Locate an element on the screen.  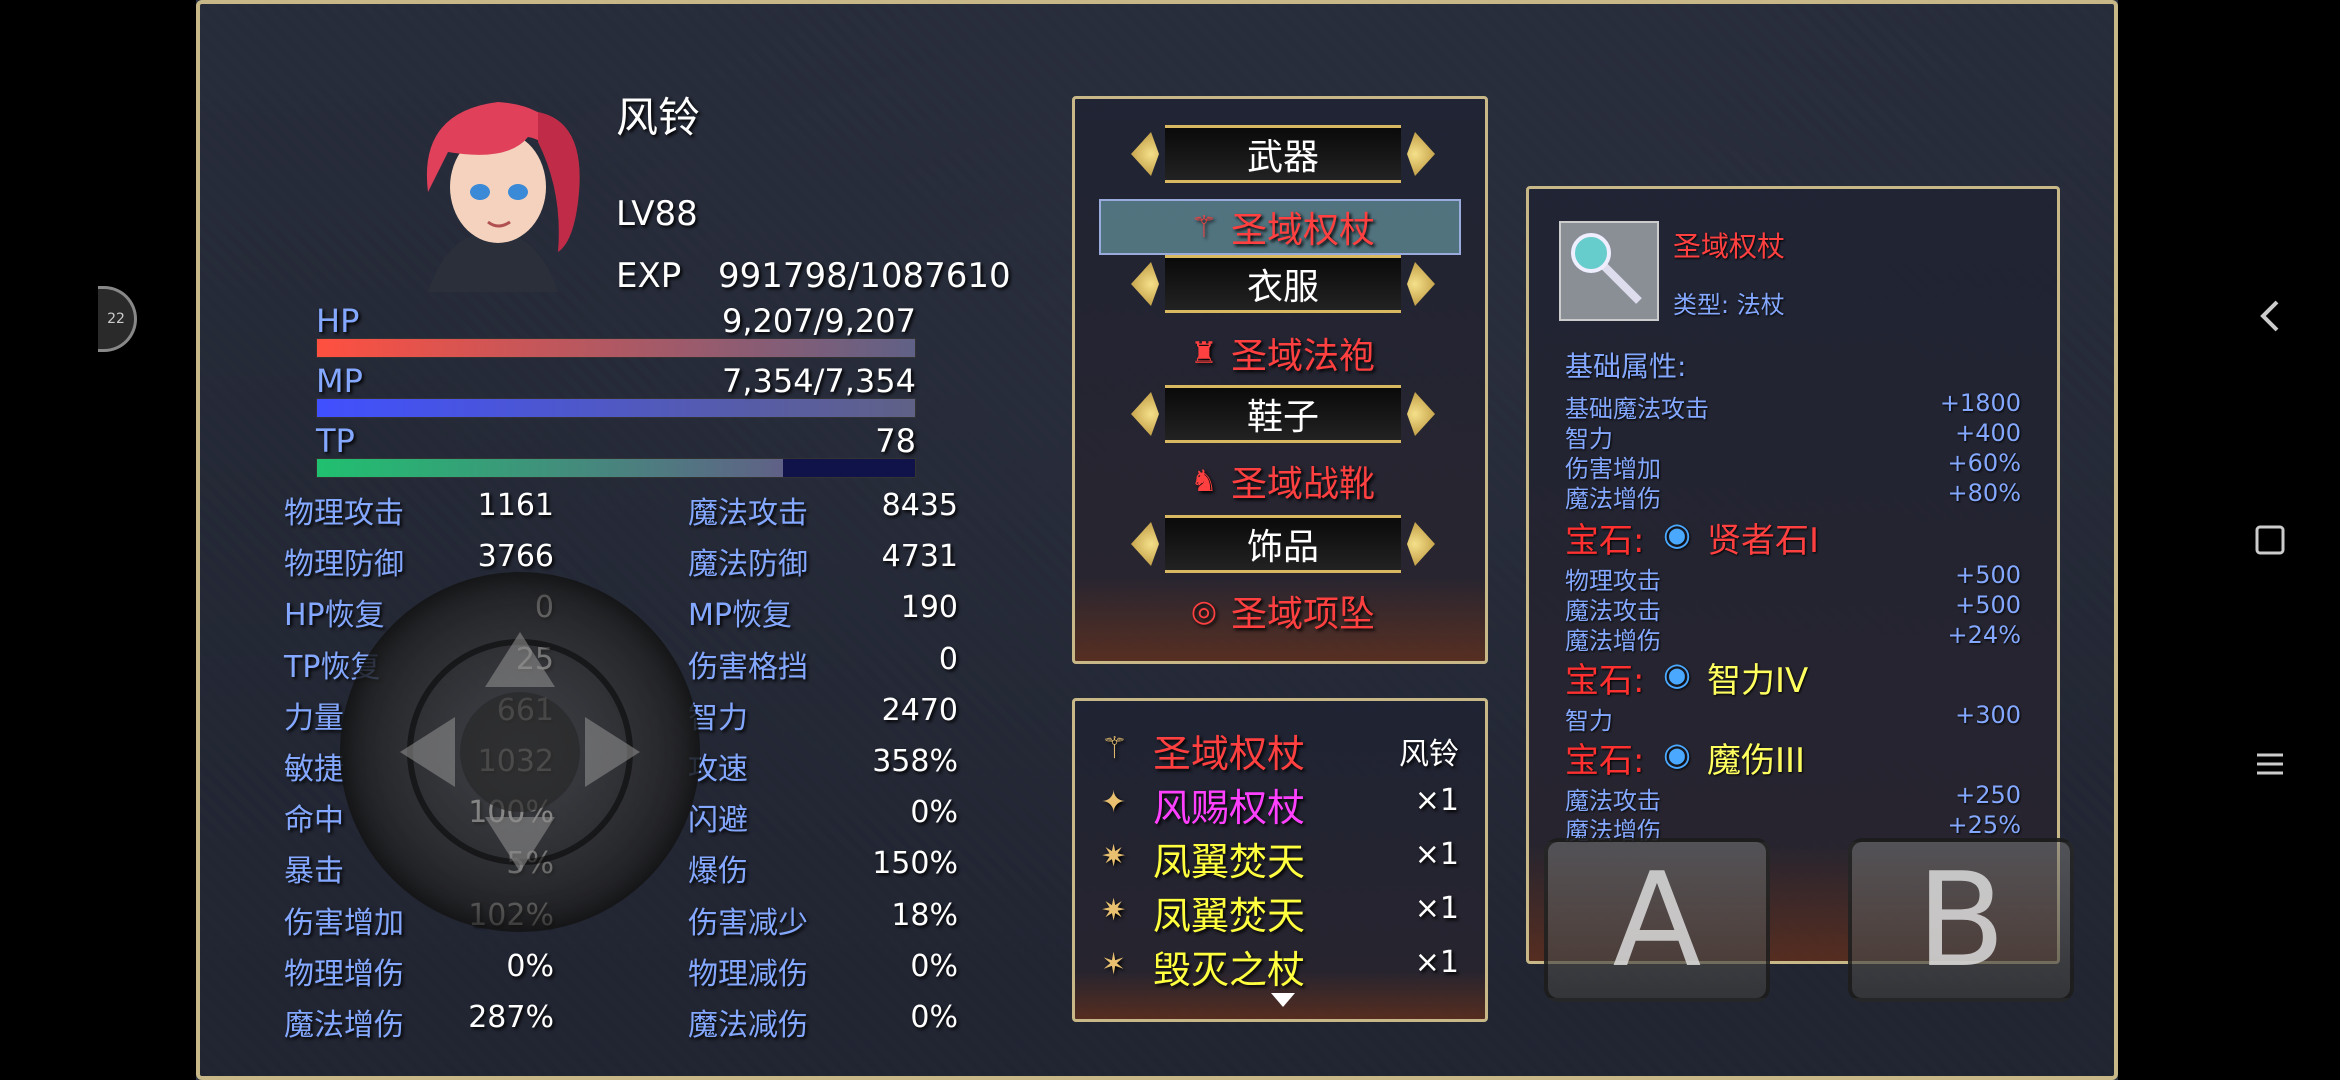
detail-stat-label: 魔法增伤 is located at coordinates (1613, 641).